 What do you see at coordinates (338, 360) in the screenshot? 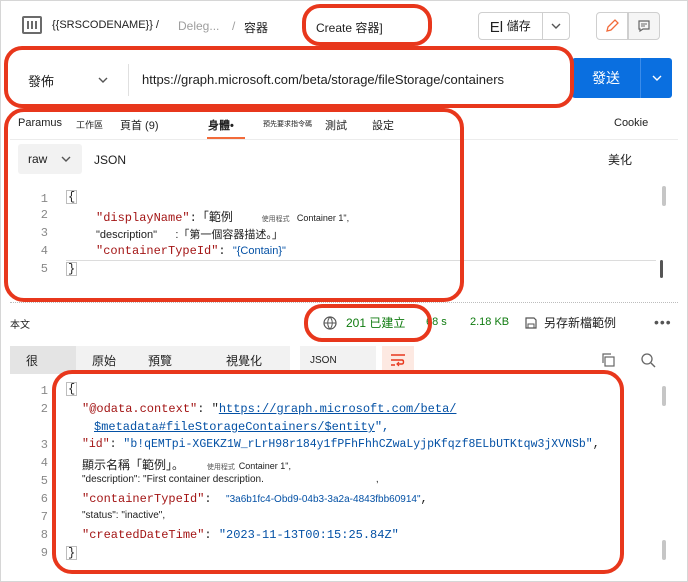
I see `response-format-select: JSON` at bounding box center [338, 360].